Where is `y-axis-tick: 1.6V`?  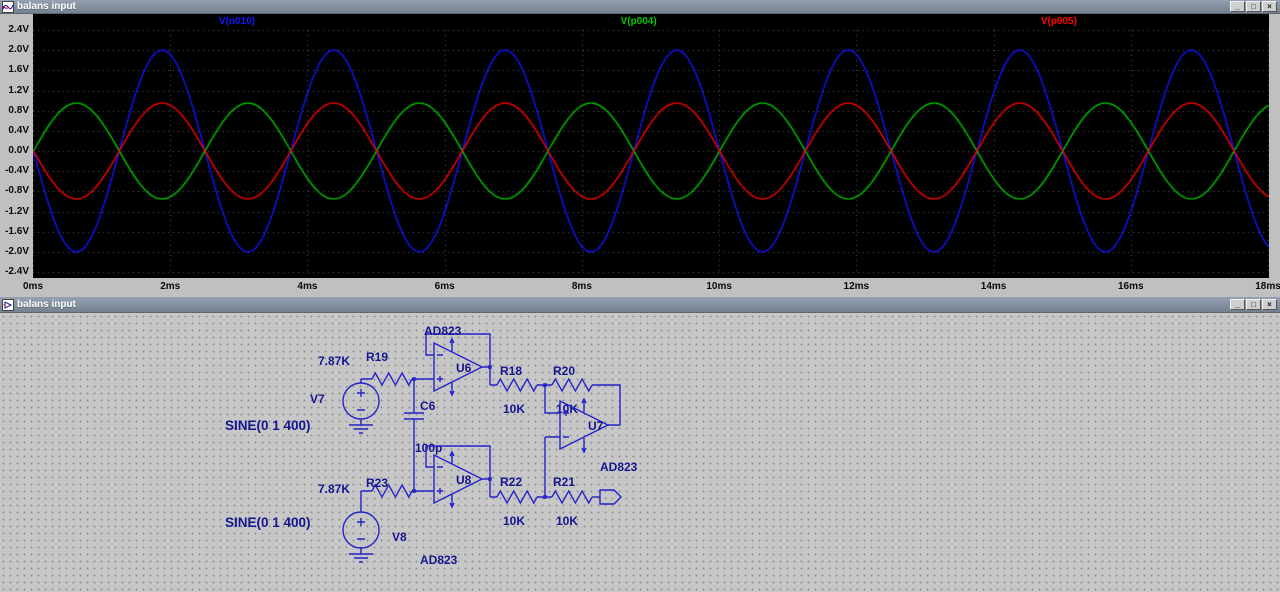
y-axis-tick: 1.6V is located at coordinates (18, 70).